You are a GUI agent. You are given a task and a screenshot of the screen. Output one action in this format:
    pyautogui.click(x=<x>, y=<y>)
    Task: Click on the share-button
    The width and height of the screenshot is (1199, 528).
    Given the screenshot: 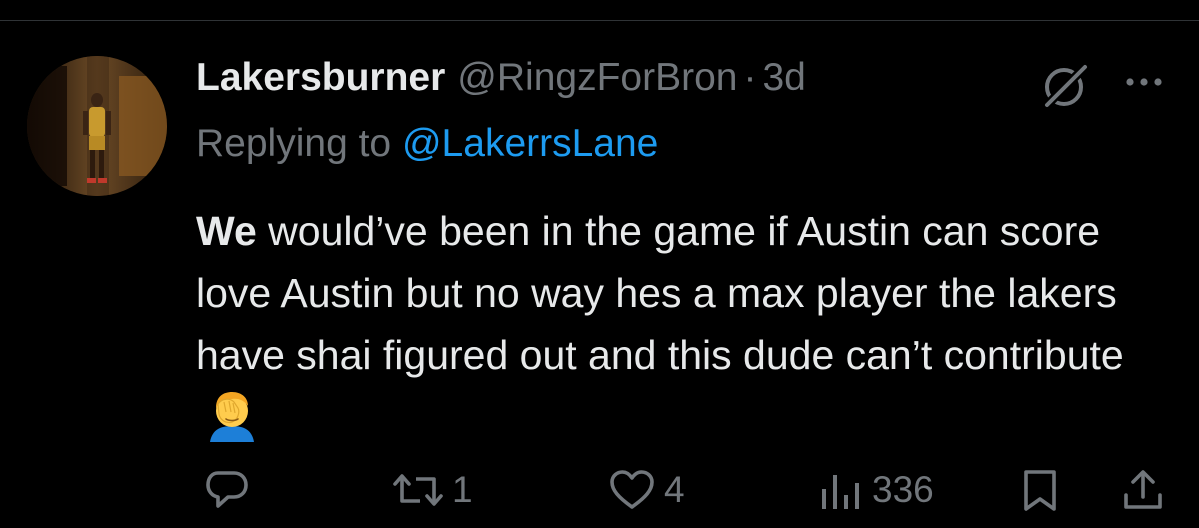 What is the action you would take?
    pyautogui.click(x=1143, y=490)
    